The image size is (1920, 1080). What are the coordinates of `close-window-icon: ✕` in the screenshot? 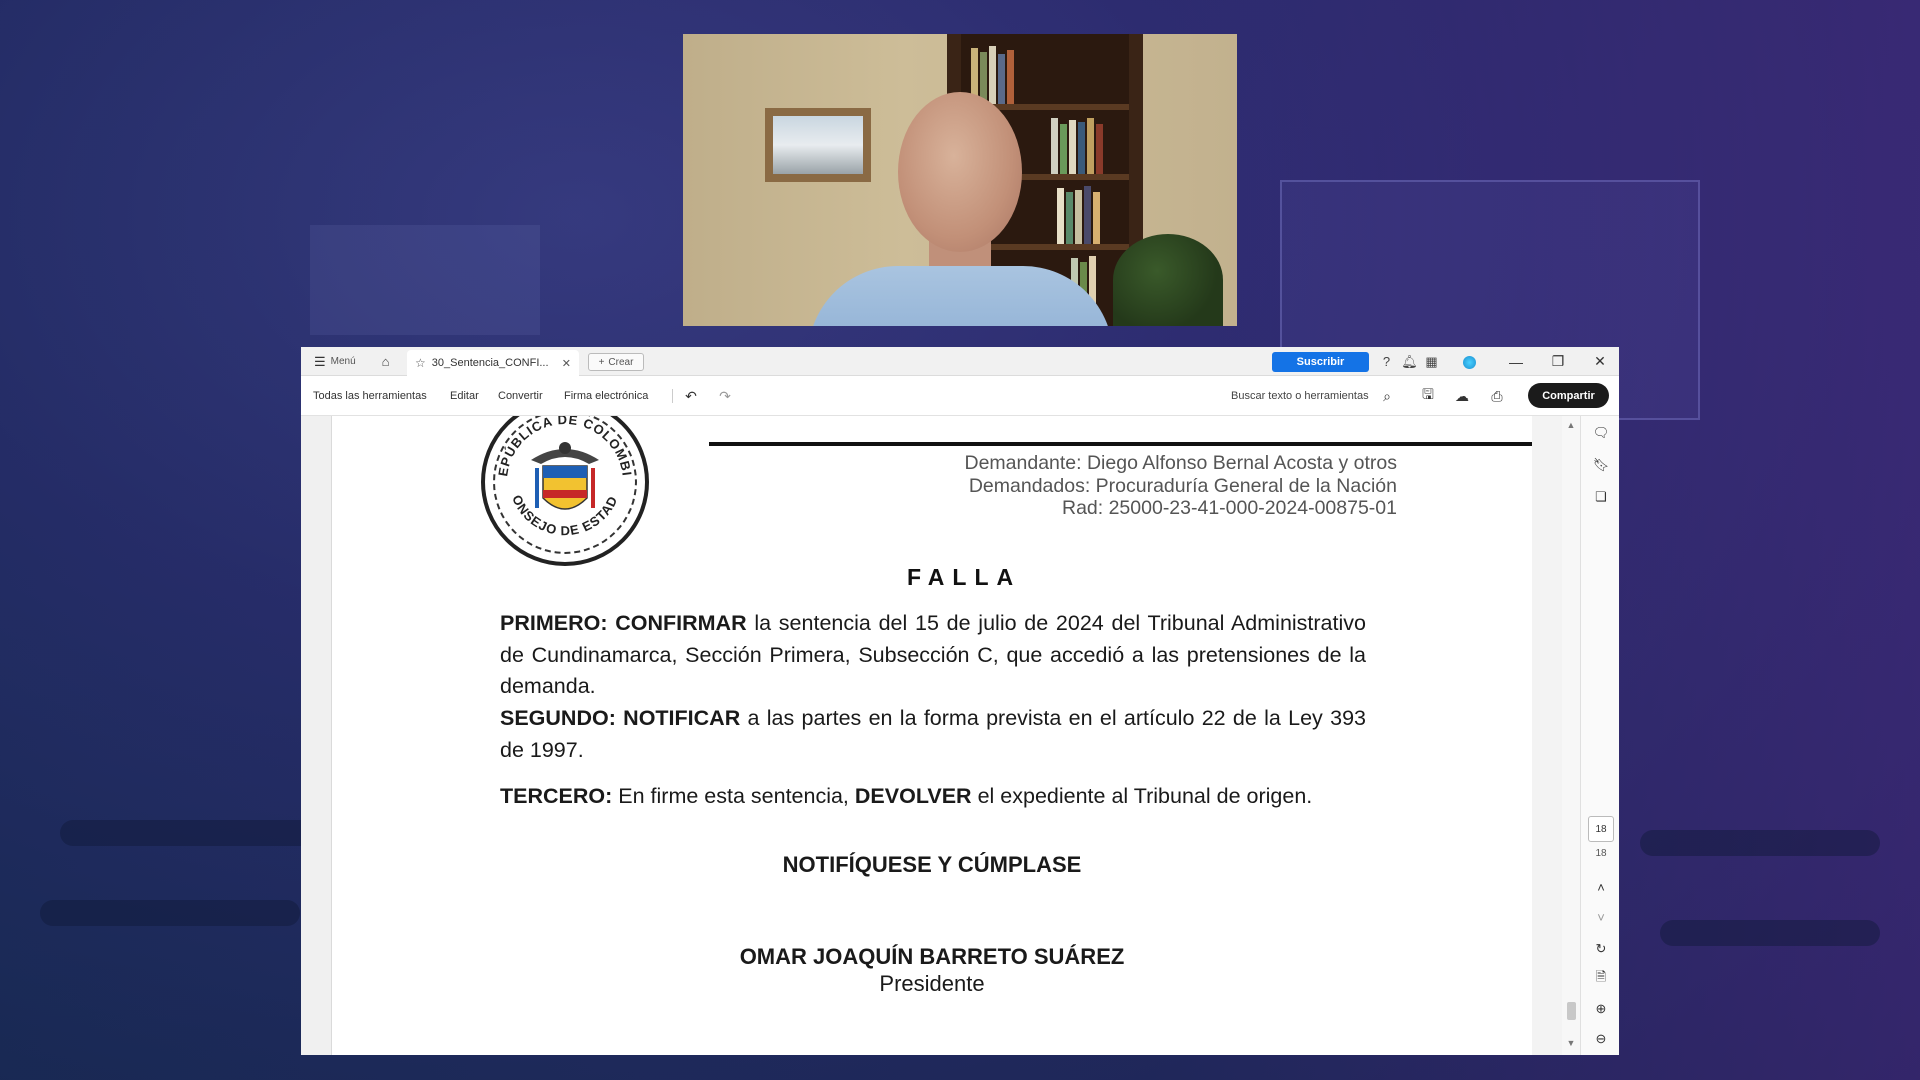 It's located at (1600, 361).